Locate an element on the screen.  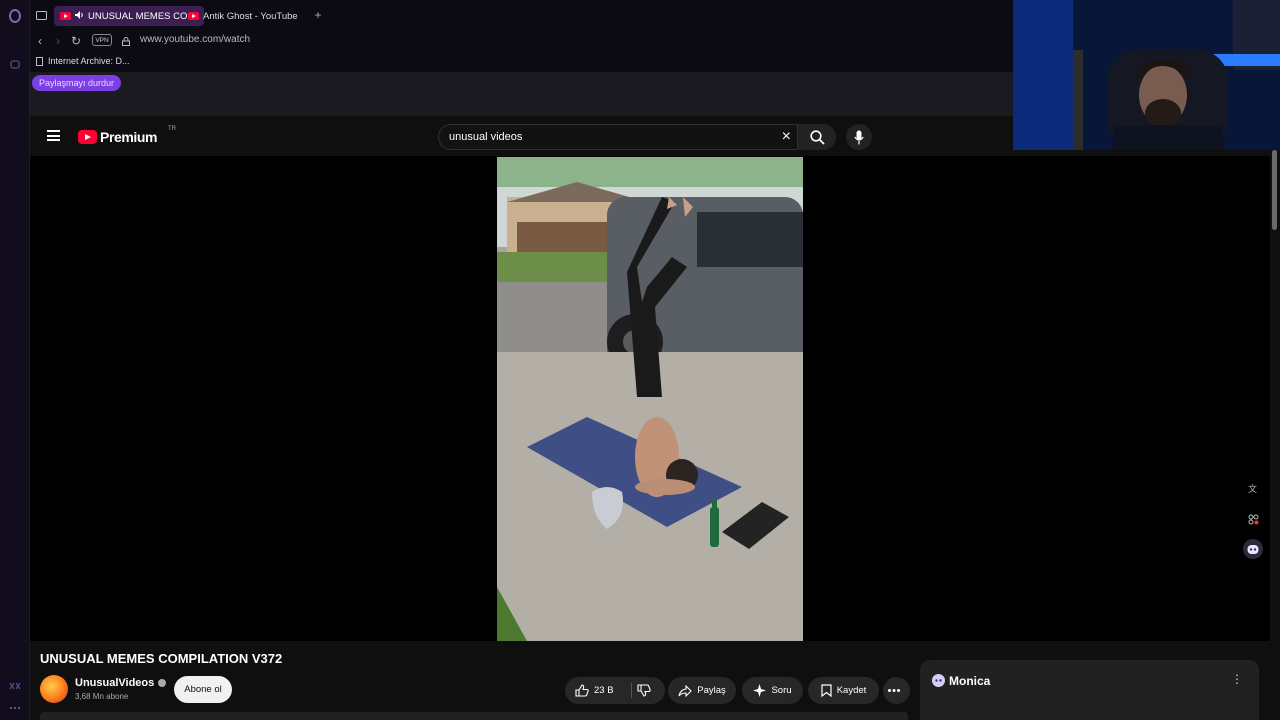
tab-antik-ghost: Antik Ghost - YouTube is located at coordinates (247, 16).